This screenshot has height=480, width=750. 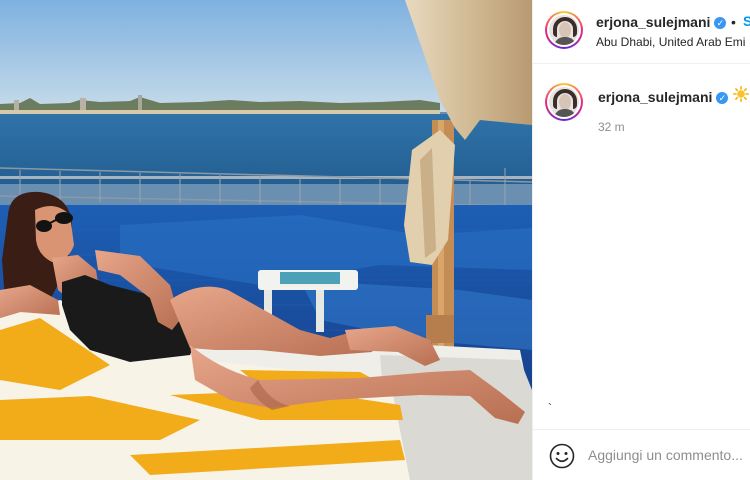 I want to click on author-username-row: erjona_sulejmani ✓, so click(x=661, y=23).